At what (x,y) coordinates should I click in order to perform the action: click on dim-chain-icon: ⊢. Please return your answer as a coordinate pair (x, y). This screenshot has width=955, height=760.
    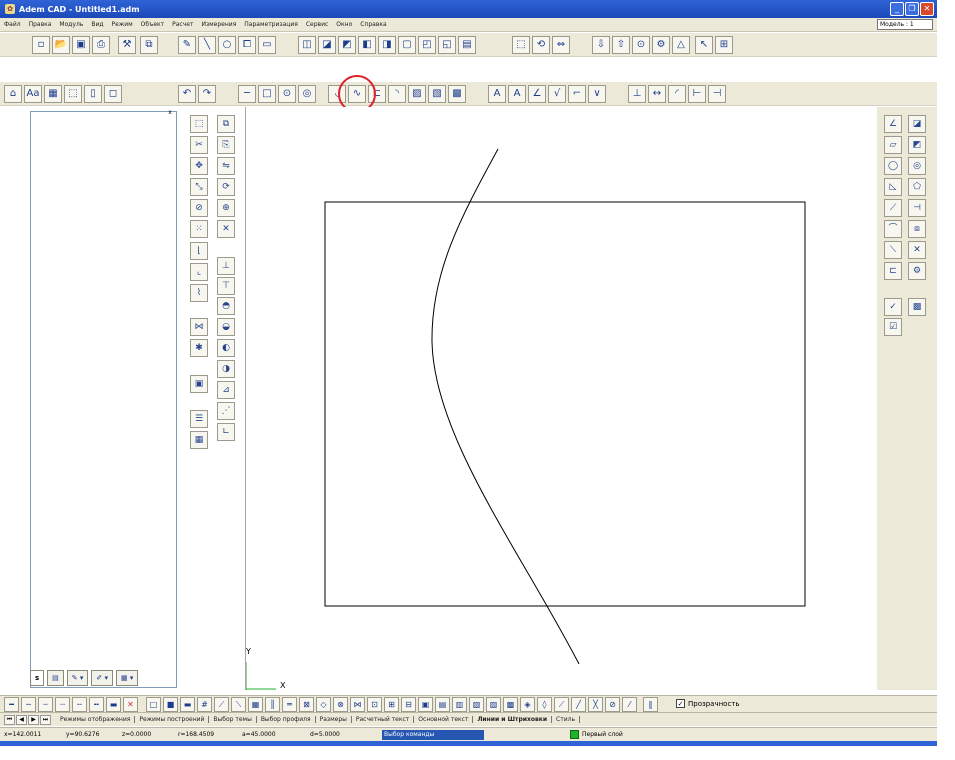
    Looking at the image, I should click on (697, 94).